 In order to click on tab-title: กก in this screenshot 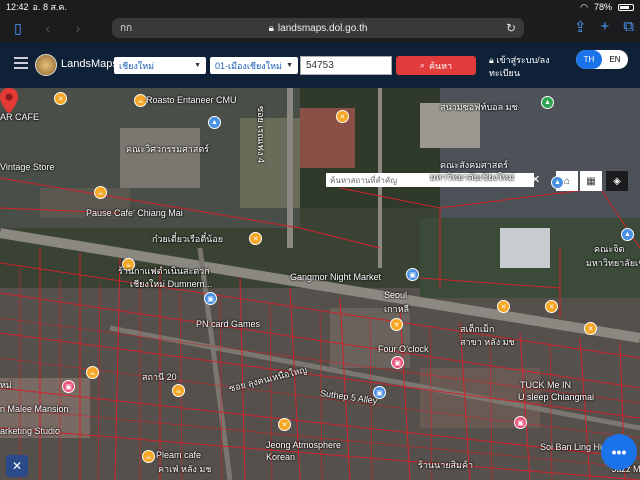, I will do `click(126, 28)`.